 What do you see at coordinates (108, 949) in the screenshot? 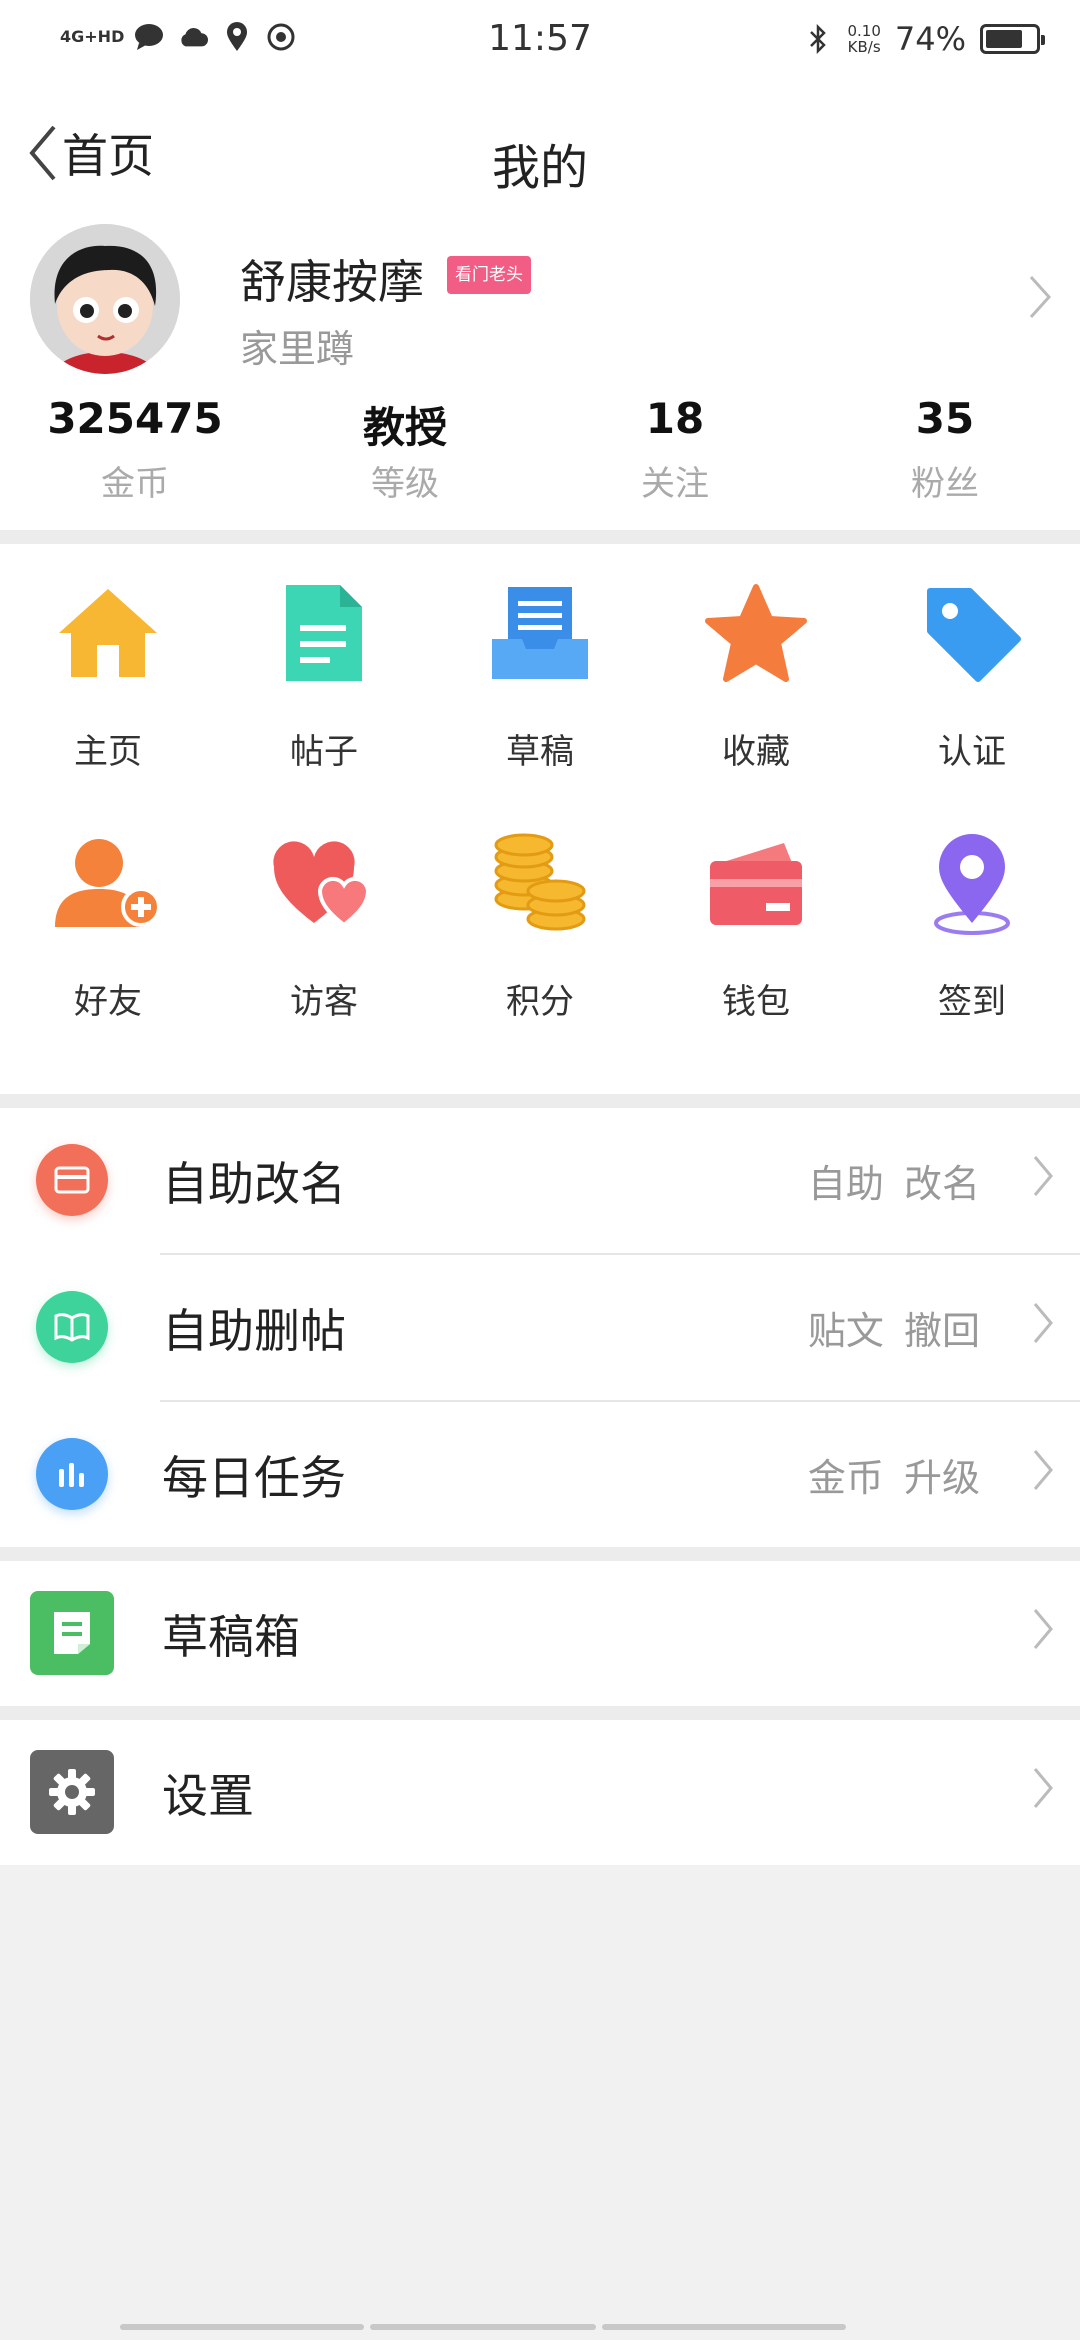
I see `grid-item-friends: 好友` at bounding box center [108, 949].